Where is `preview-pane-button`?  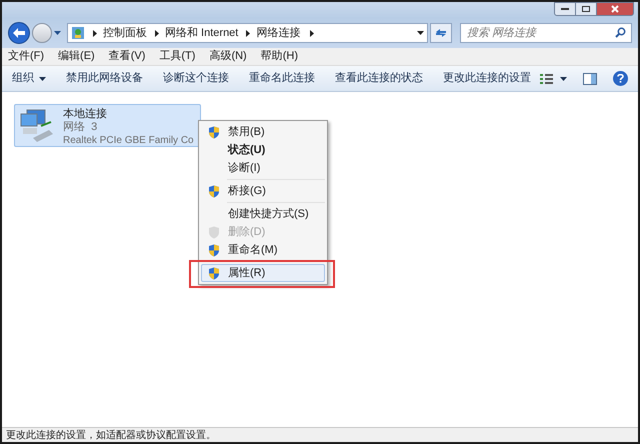 preview-pane-button is located at coordinates (590, 78).